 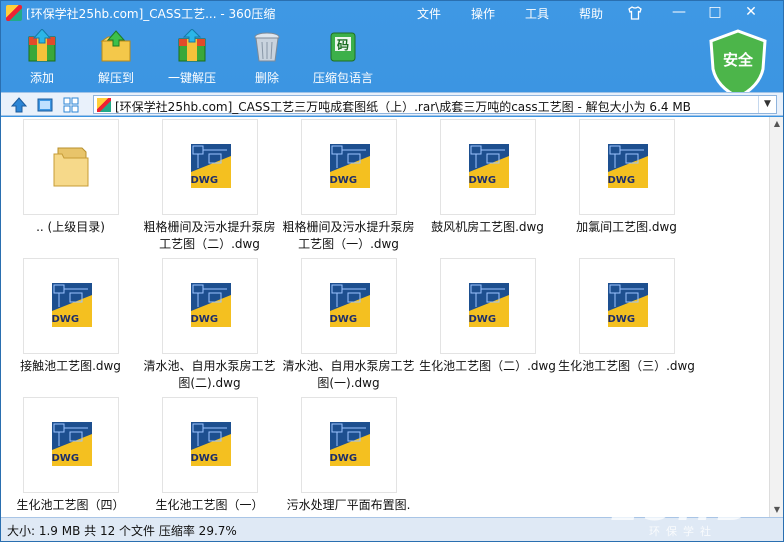 I want to click on status-text: 大小: 1.9 MB 共 12 个文件 压缩率 29.7%, so click(x=122, y=531).